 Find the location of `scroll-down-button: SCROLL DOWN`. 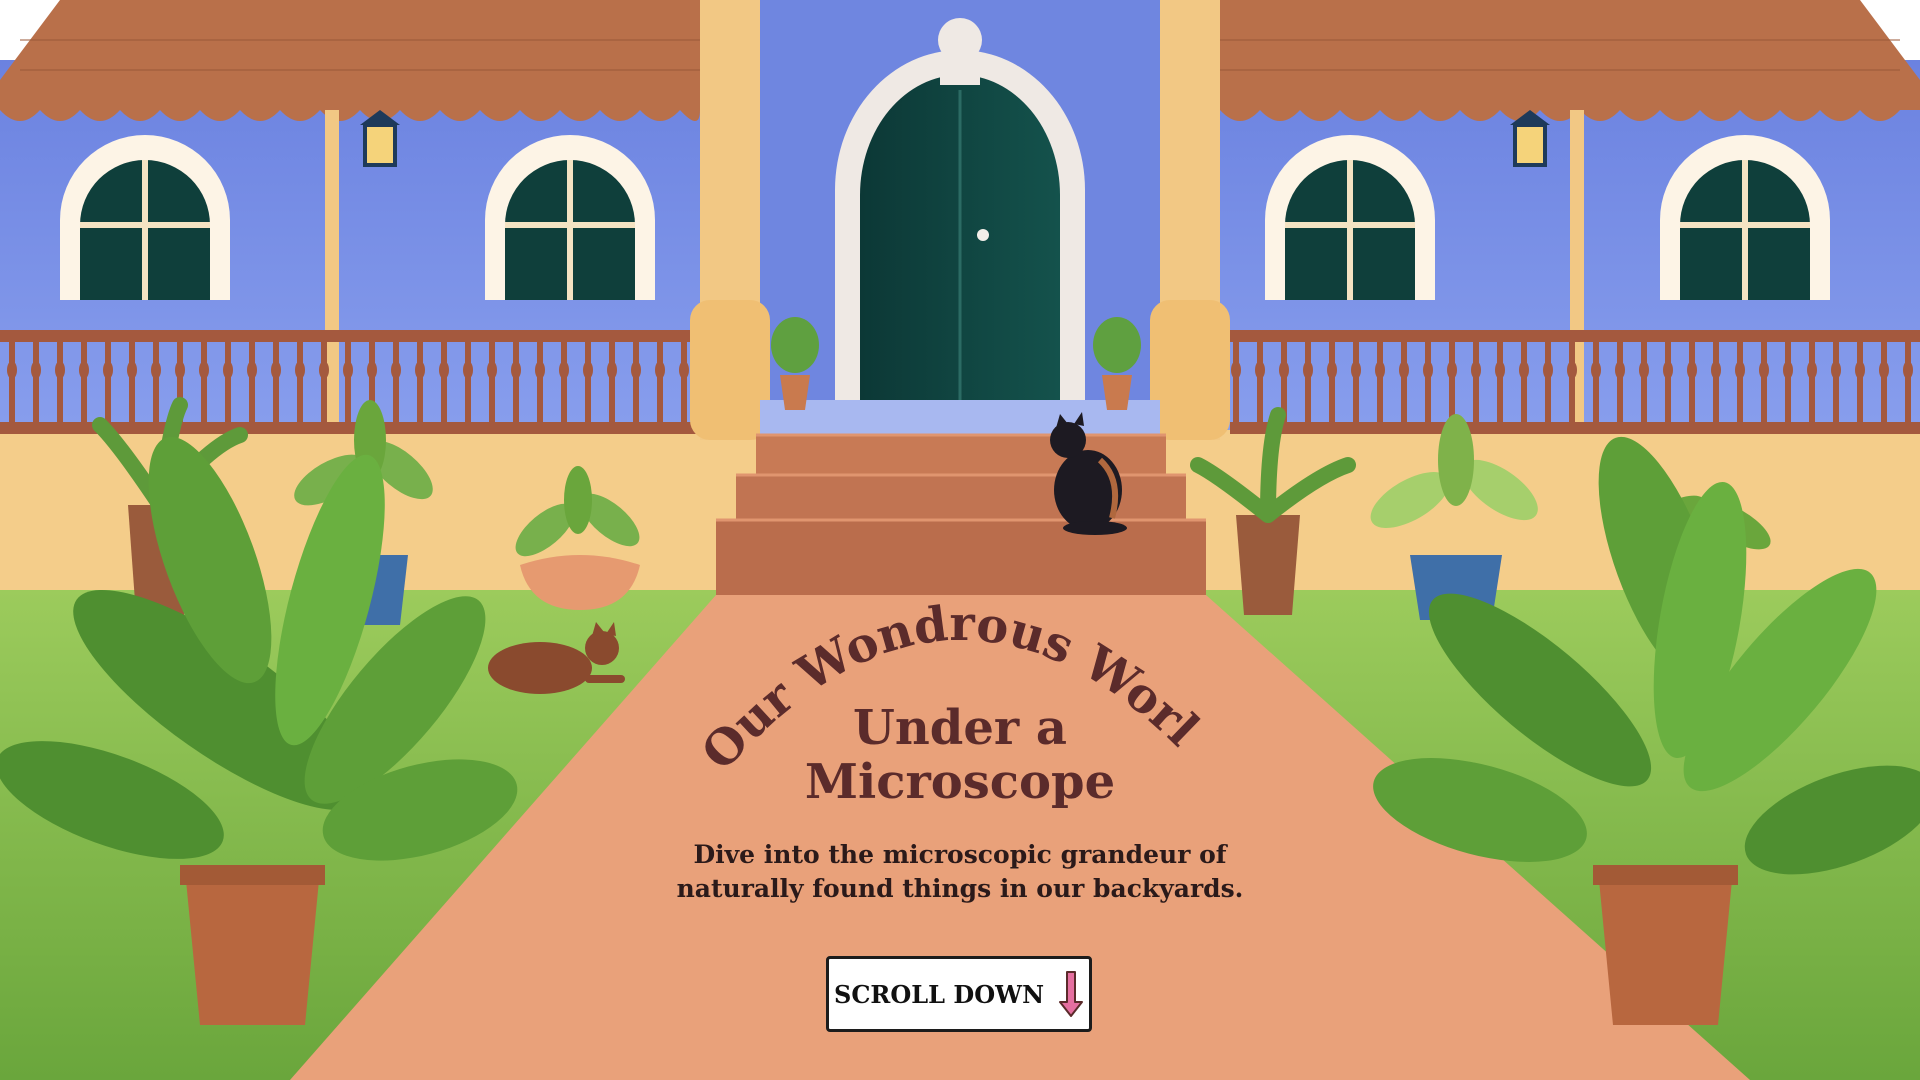

scroll-down-button: SCROLL DOWN is located at coordinates (959, 994).